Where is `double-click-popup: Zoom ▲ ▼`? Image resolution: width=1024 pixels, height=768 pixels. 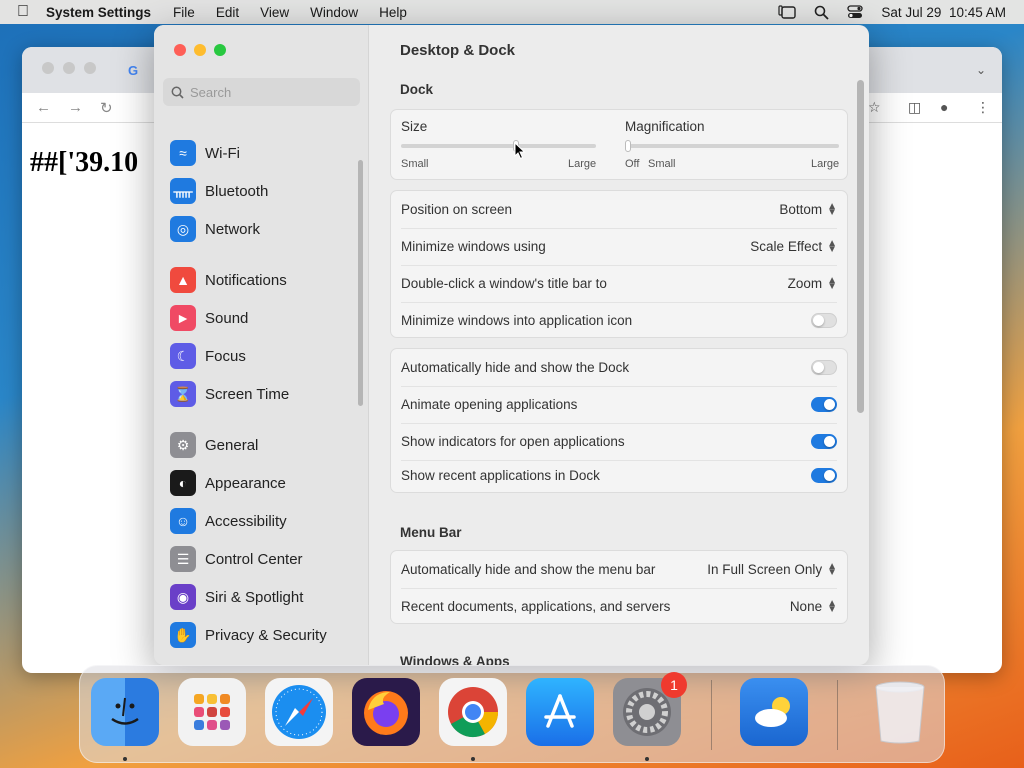
double-click-popup: Zoom ▲ ▼ is located at coordinates (812, 283).